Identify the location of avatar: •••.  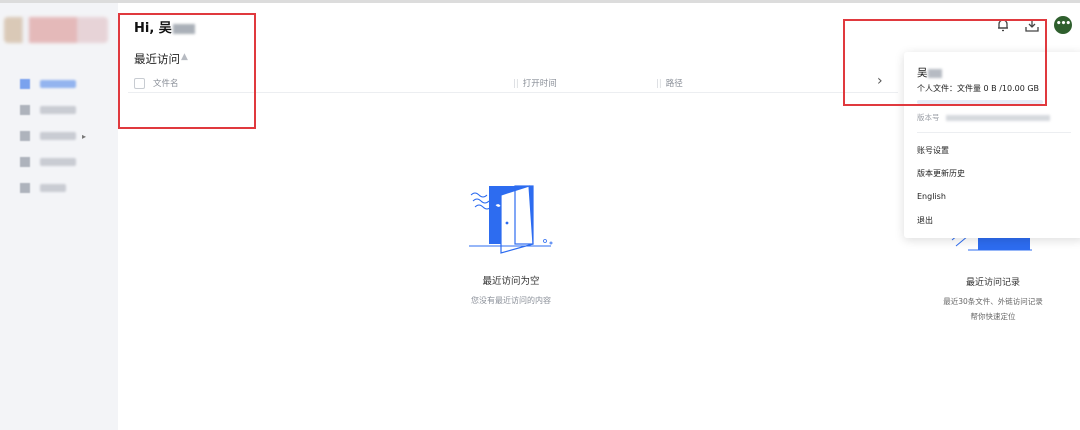
(1063, 25).